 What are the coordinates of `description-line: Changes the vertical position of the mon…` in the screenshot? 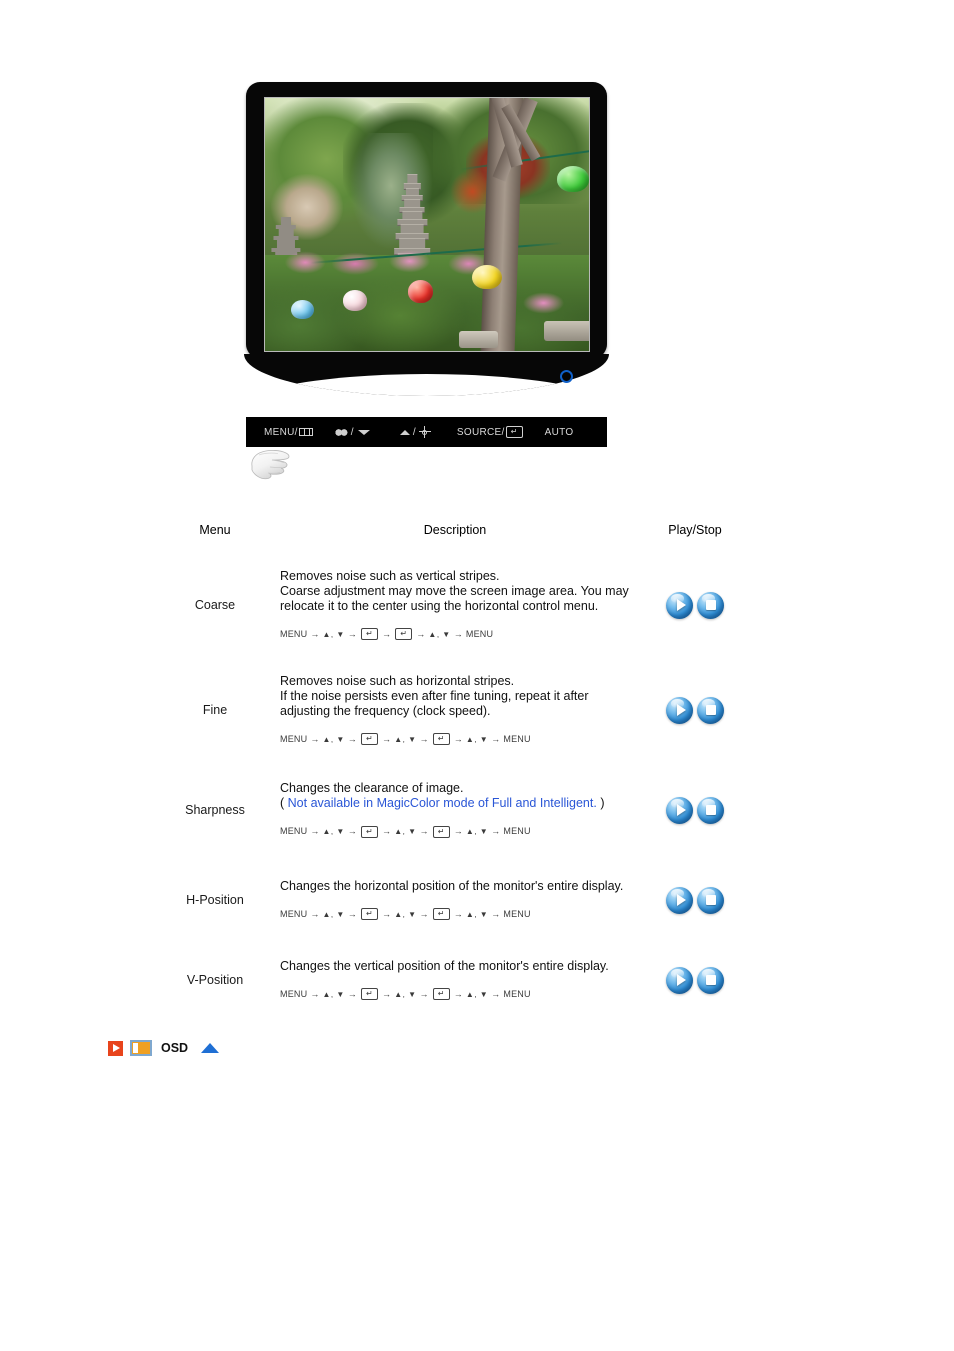 It's located at (444, 965).